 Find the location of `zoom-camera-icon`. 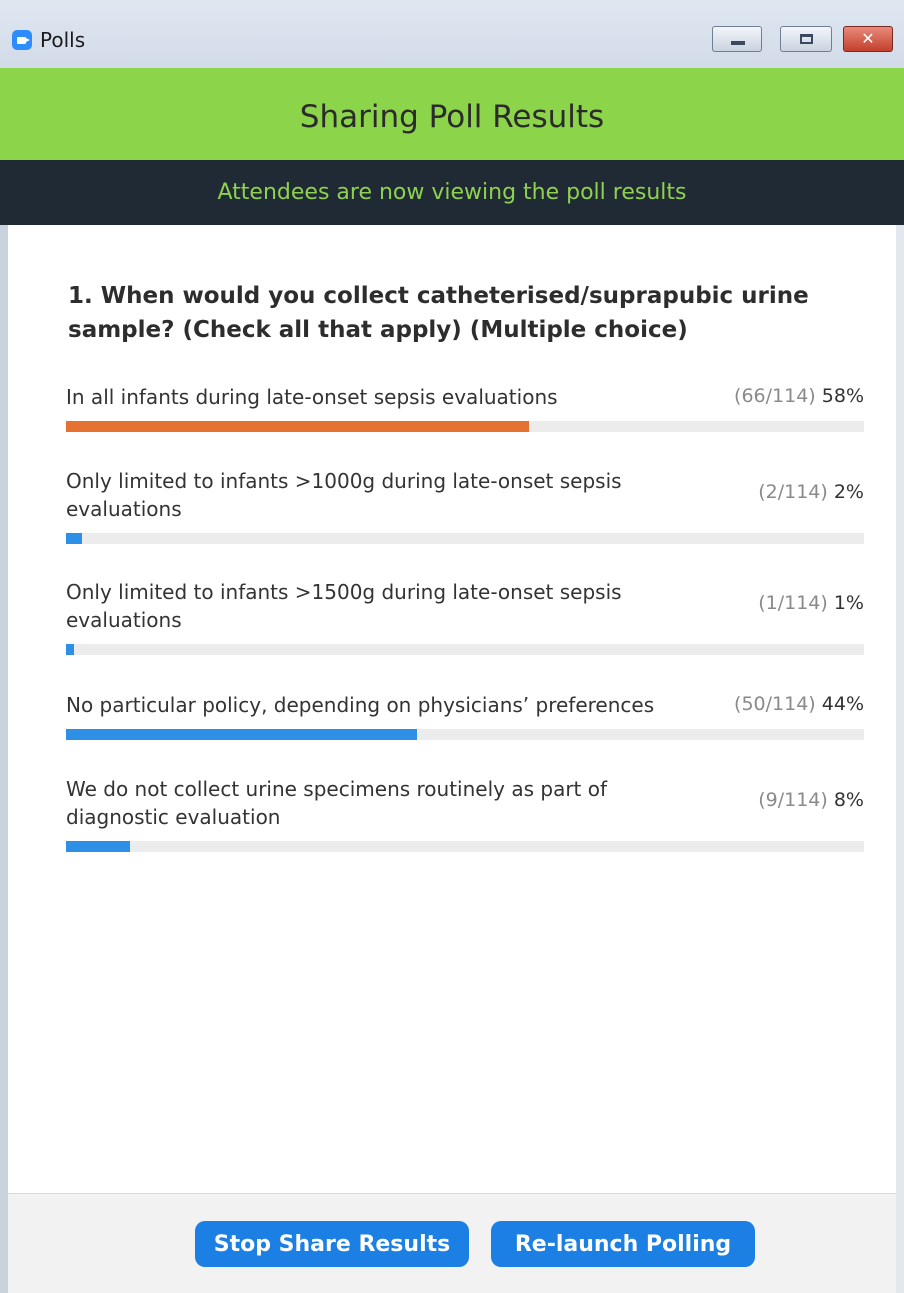

zoom-camera-icon is located at coordinates (22, 40).